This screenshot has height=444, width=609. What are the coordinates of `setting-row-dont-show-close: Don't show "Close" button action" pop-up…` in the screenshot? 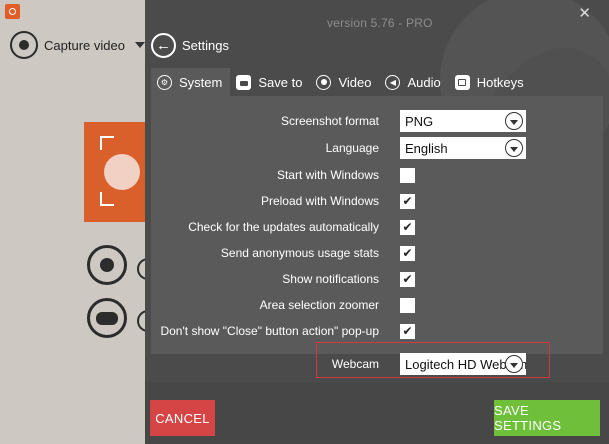 It's located at (377, 331).